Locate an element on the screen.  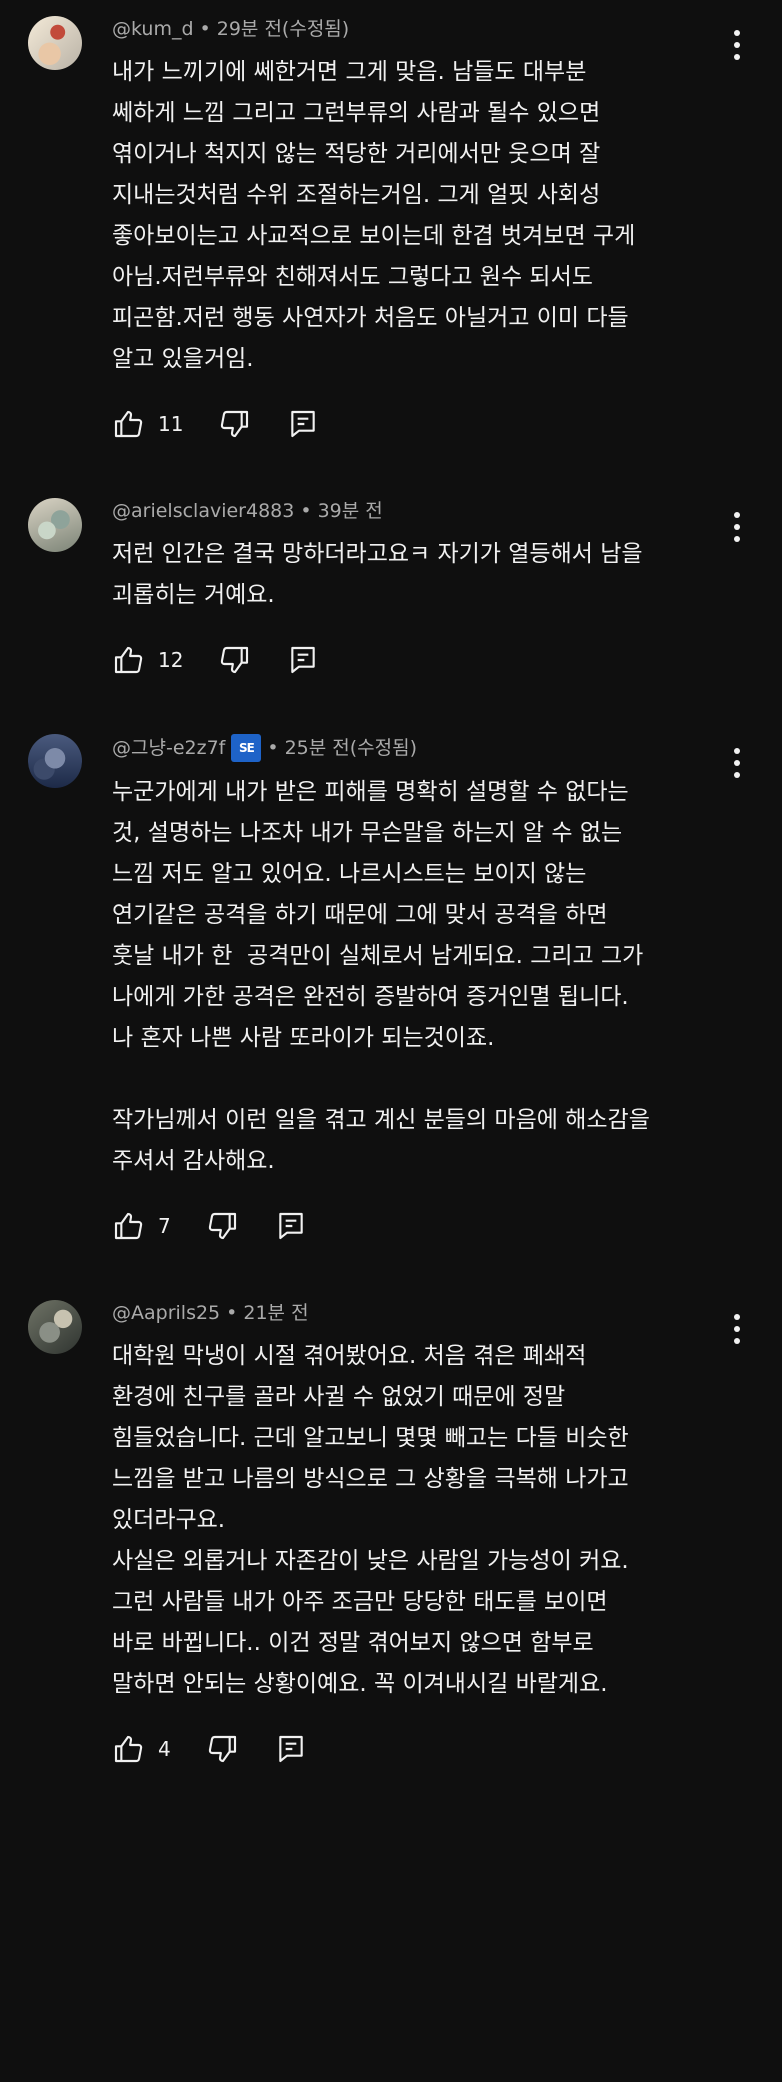
comment-author: @Aaprils25 is located at coordinates (166, 1313).